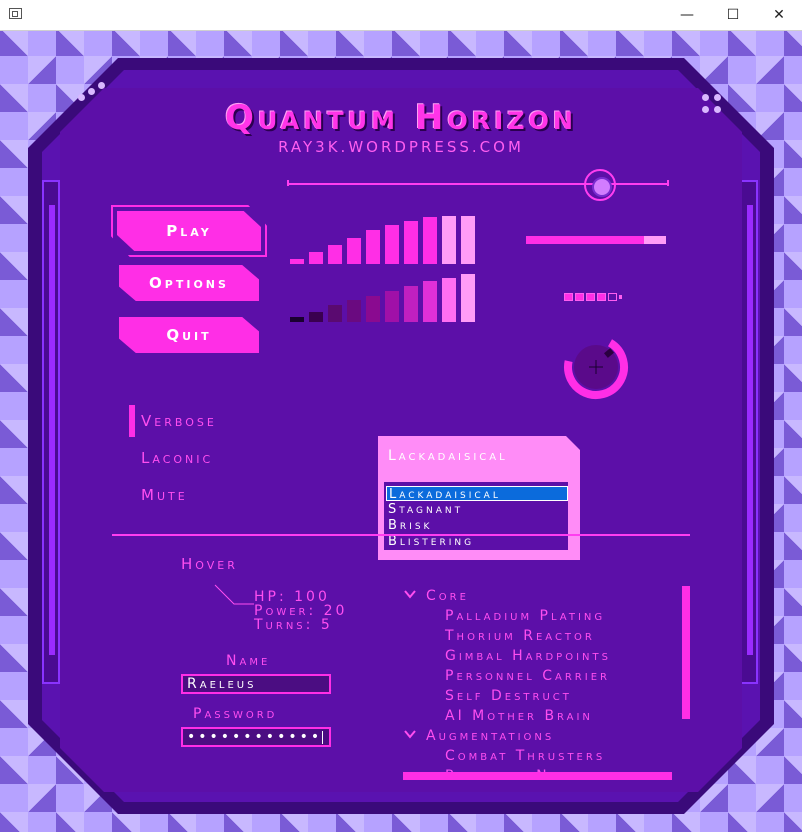 This screenshot has height=832, width=802. I want to click on tree-item: AI Mother Brain, so click(519, 716).